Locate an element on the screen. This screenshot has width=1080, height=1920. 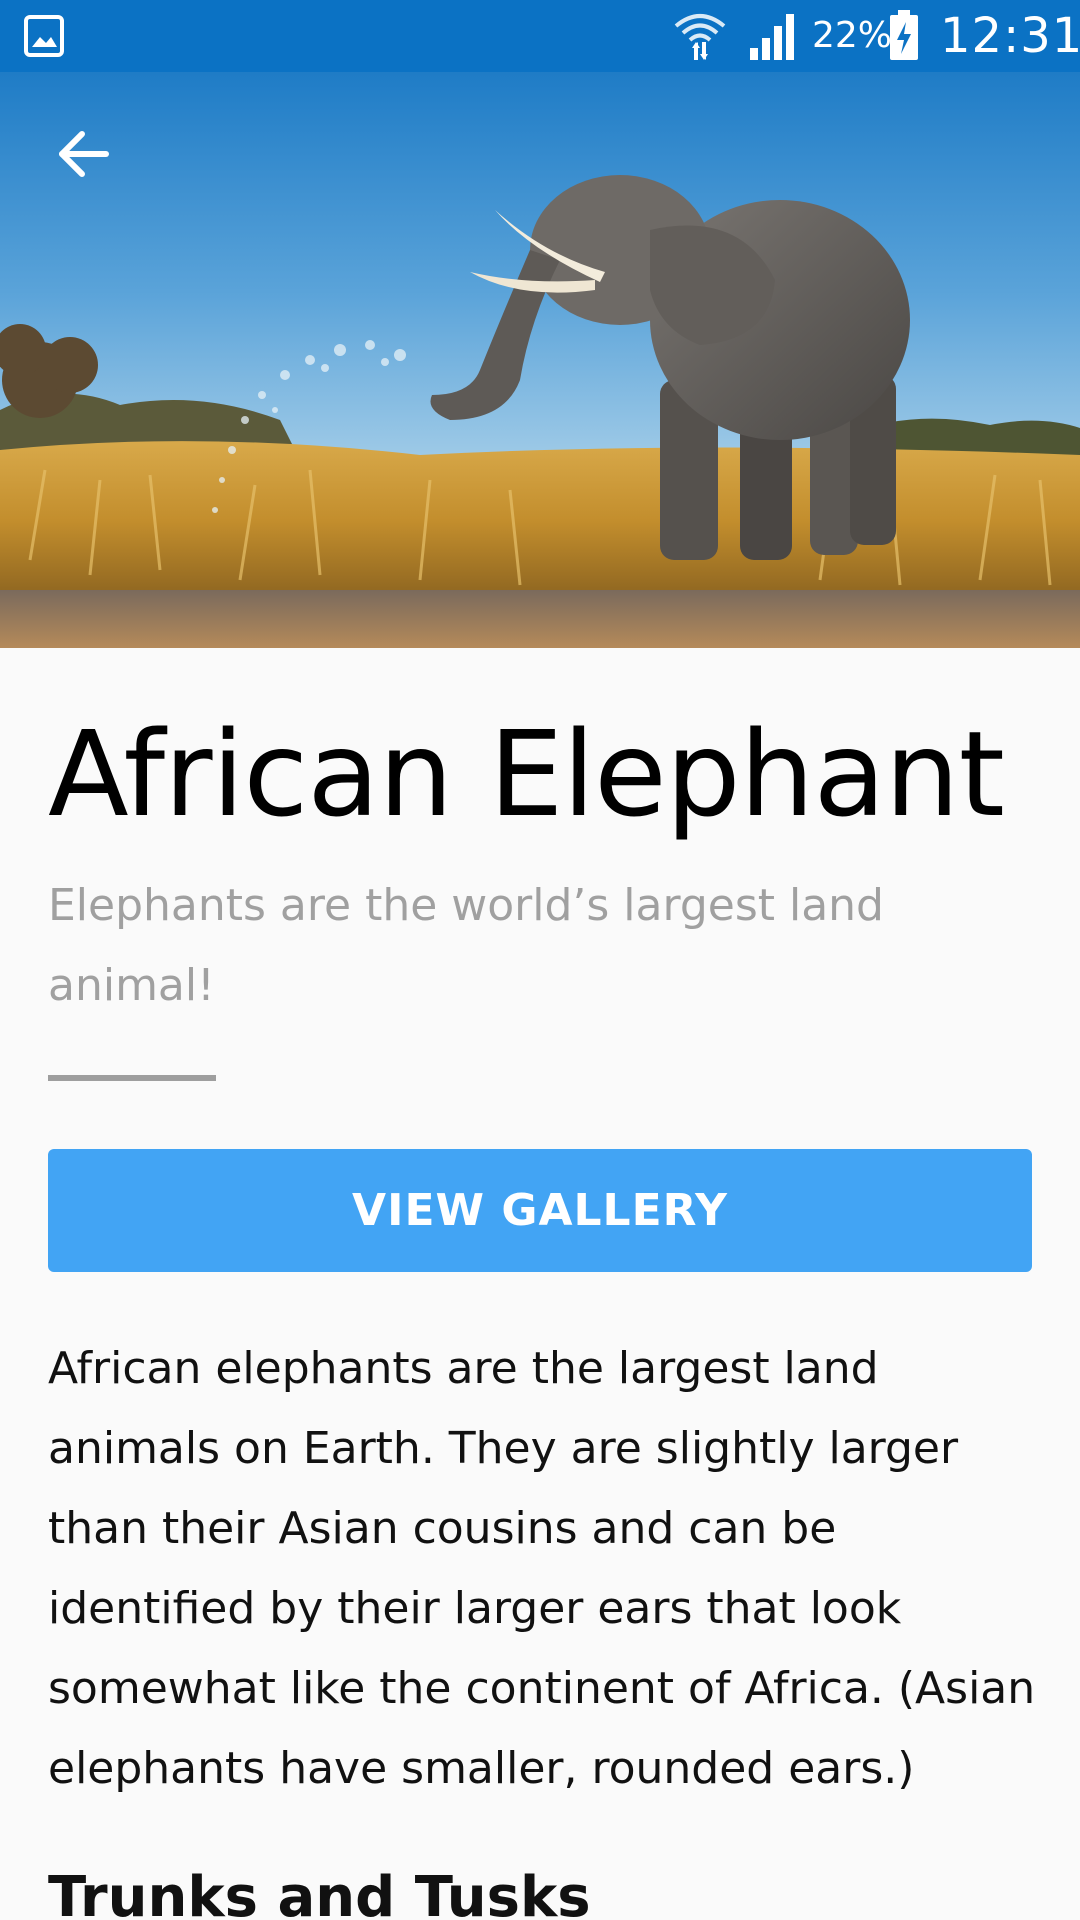
wifi-icon is located at coordinates (700, 36).